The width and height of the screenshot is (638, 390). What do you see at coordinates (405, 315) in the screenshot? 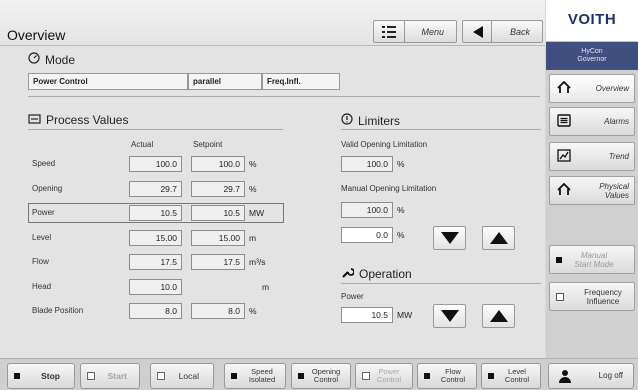
I see `power-setpoint-unit: MW` at bounding box center [405, 315].